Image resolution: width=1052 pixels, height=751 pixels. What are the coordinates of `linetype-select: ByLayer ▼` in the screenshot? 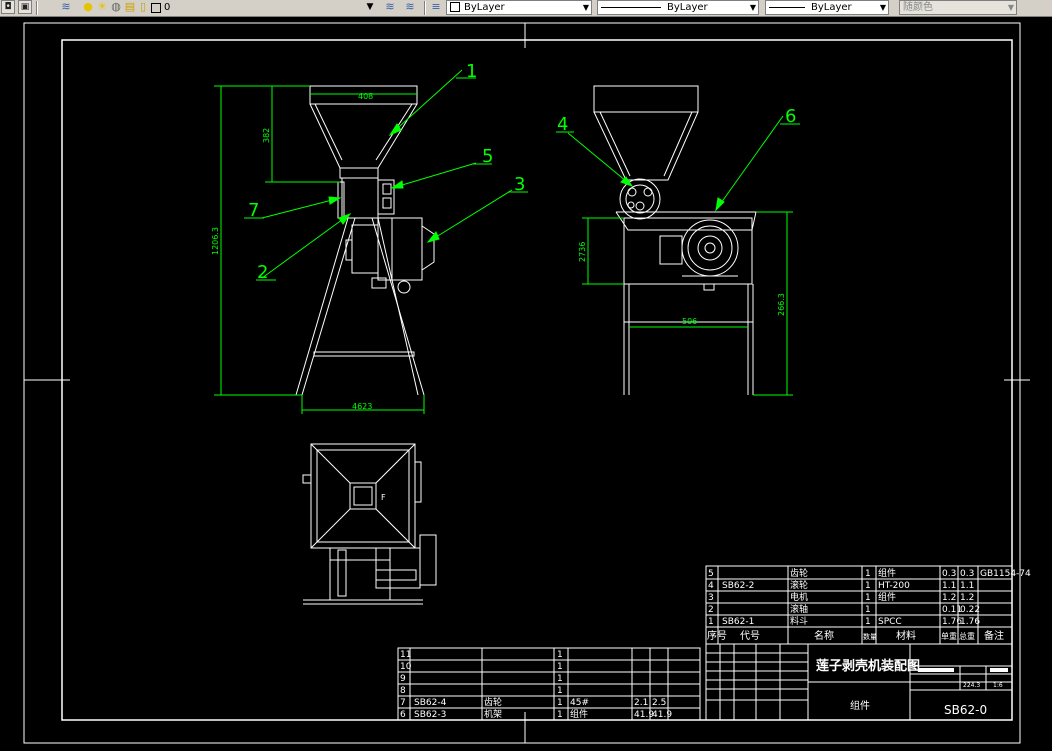 It's located at (678, 7).